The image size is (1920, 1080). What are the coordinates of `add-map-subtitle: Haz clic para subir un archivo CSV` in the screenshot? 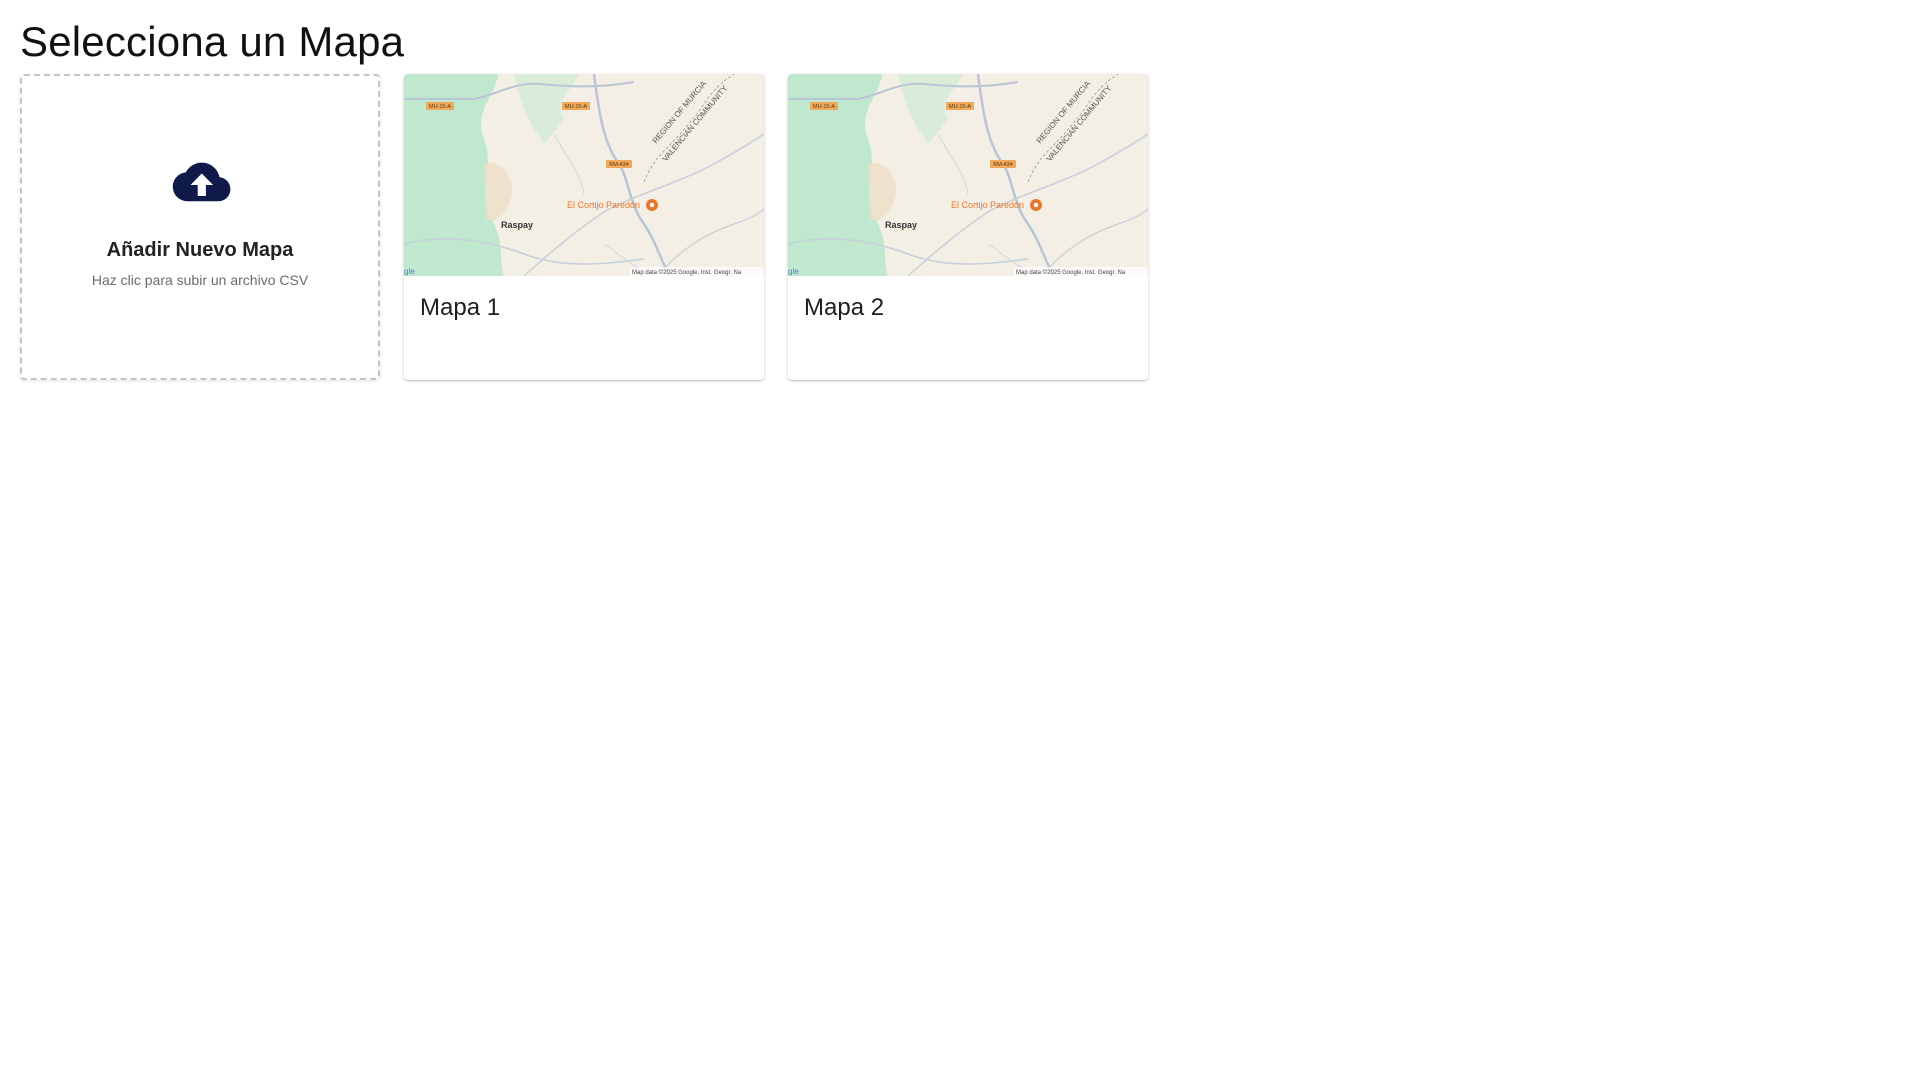 It's located at (200, 279).